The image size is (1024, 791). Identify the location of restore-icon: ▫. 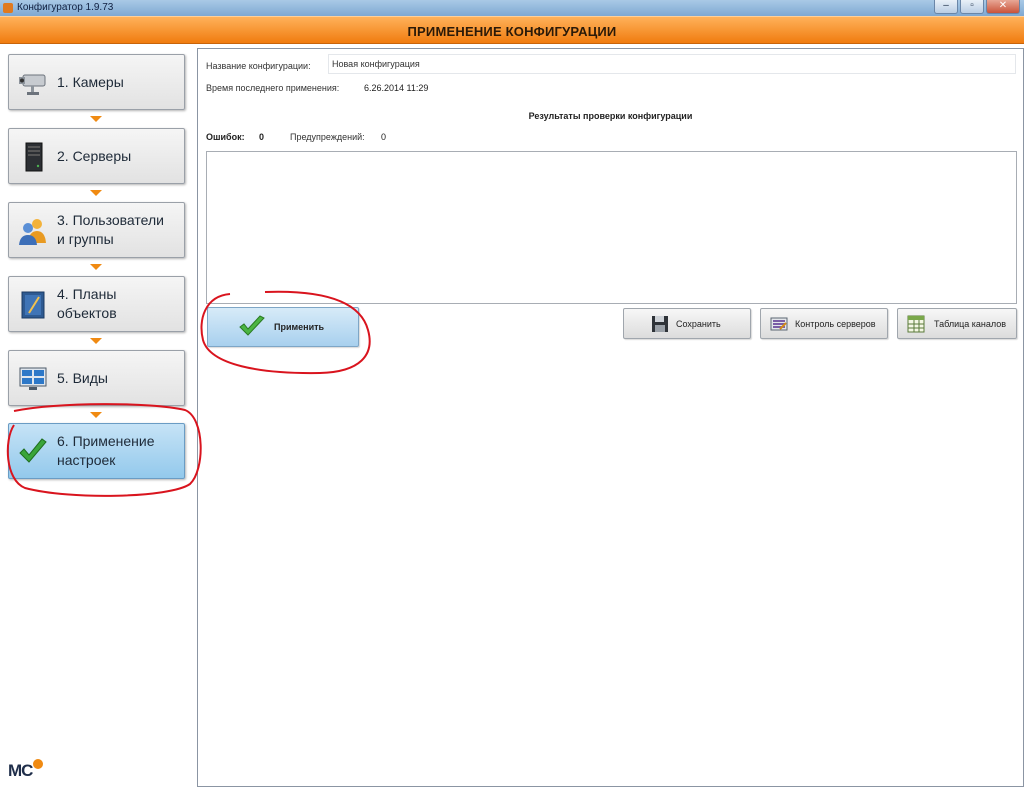
(972, 7).